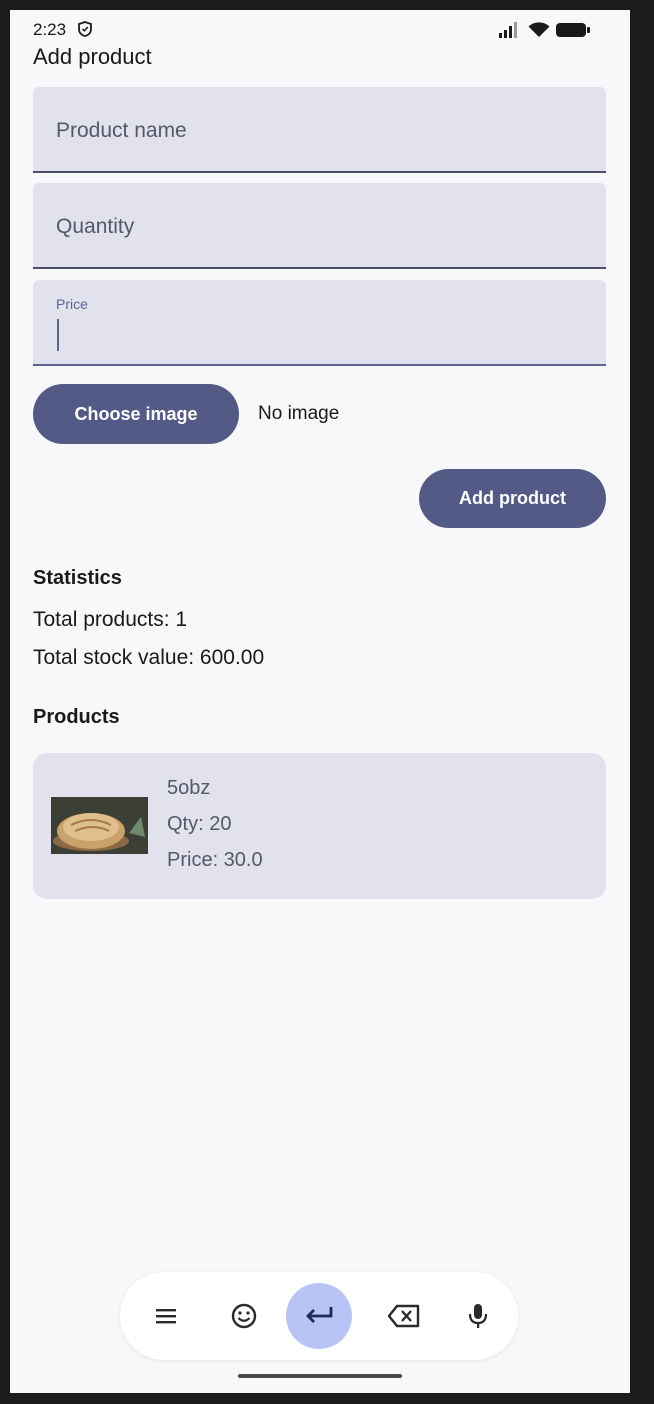  I want to click on quantity-field: Quantity, so click(319, 226).